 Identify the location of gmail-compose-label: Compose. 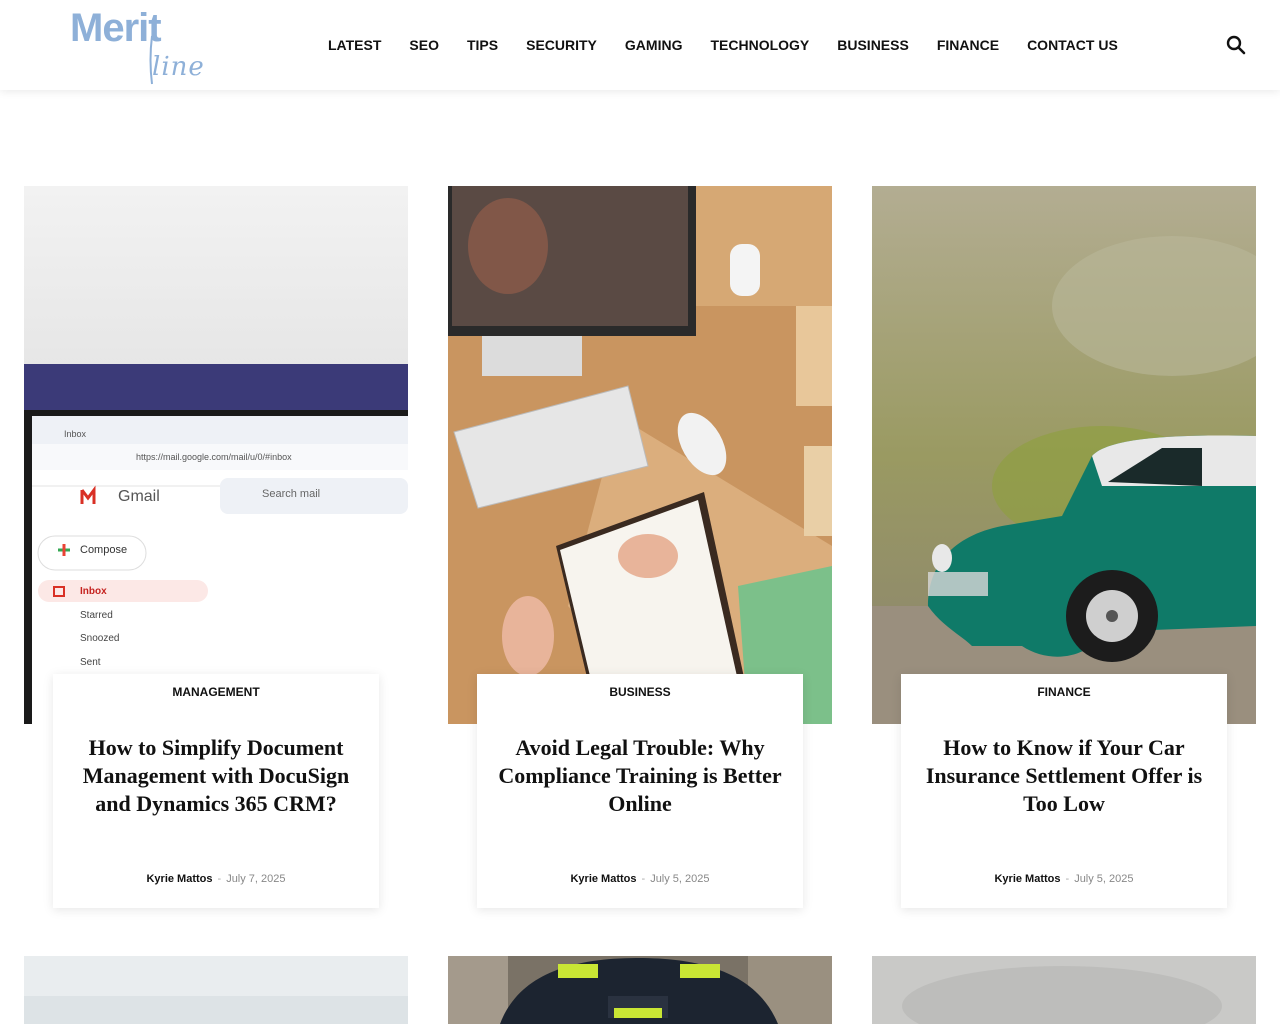
(104, 550).